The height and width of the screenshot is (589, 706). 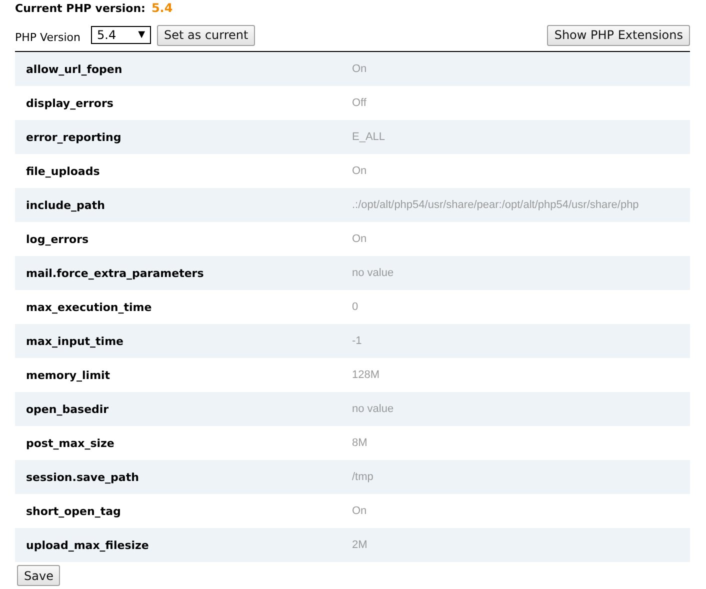 What do you see at coordinates (69, 103) in the screenshot?
I see `option-name: display_errors` at bounding box center [69, 103].